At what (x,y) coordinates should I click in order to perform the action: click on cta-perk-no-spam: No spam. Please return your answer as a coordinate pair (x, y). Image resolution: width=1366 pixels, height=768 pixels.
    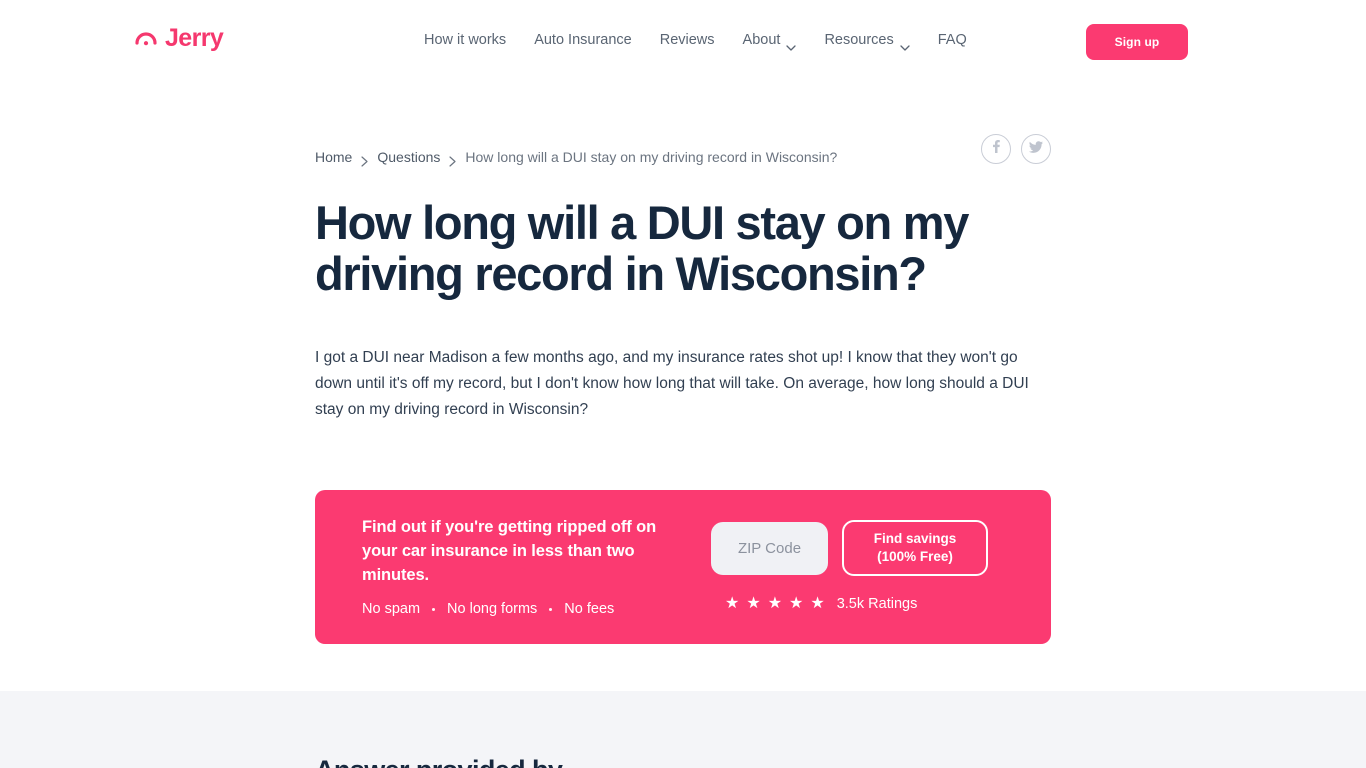
    Looking at the image, I should click on (391, 609).